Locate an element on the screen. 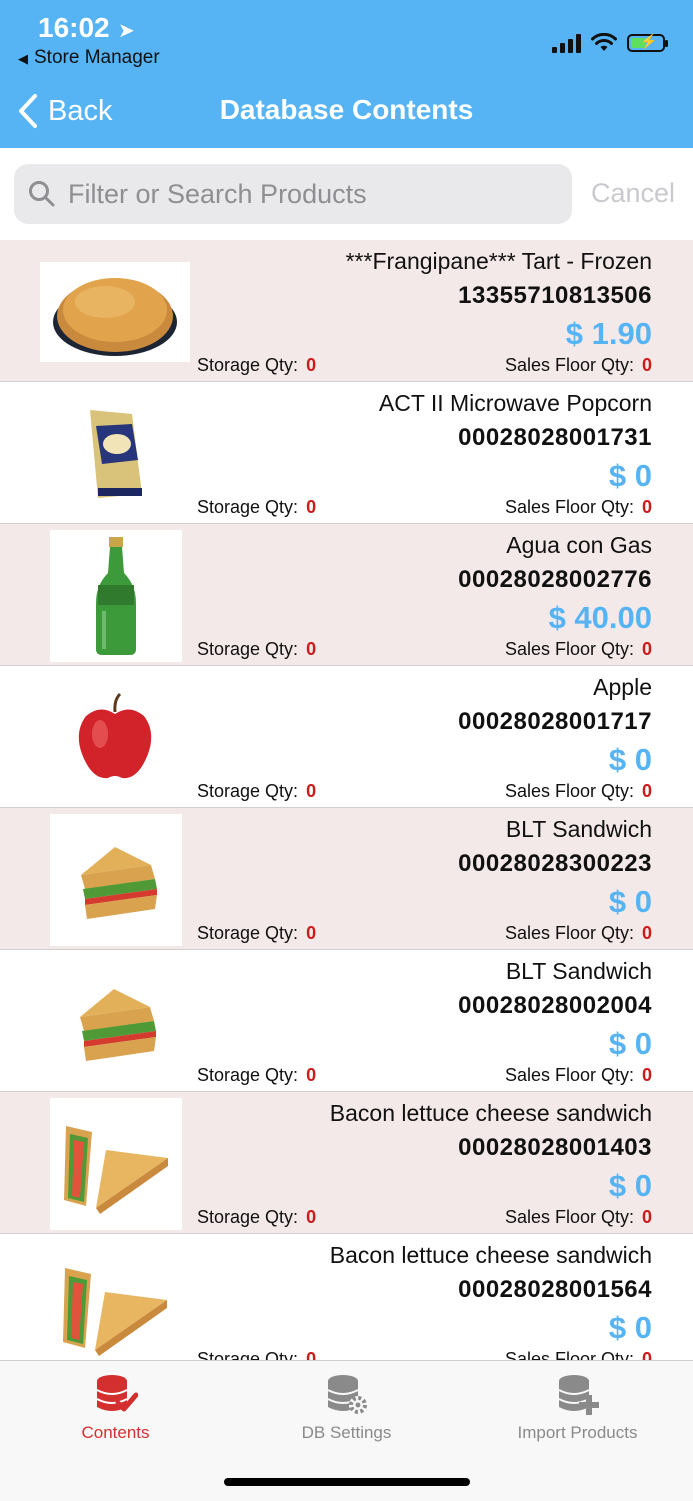  back-triangle-icon: ◀ is located at coordinates (23, 58).